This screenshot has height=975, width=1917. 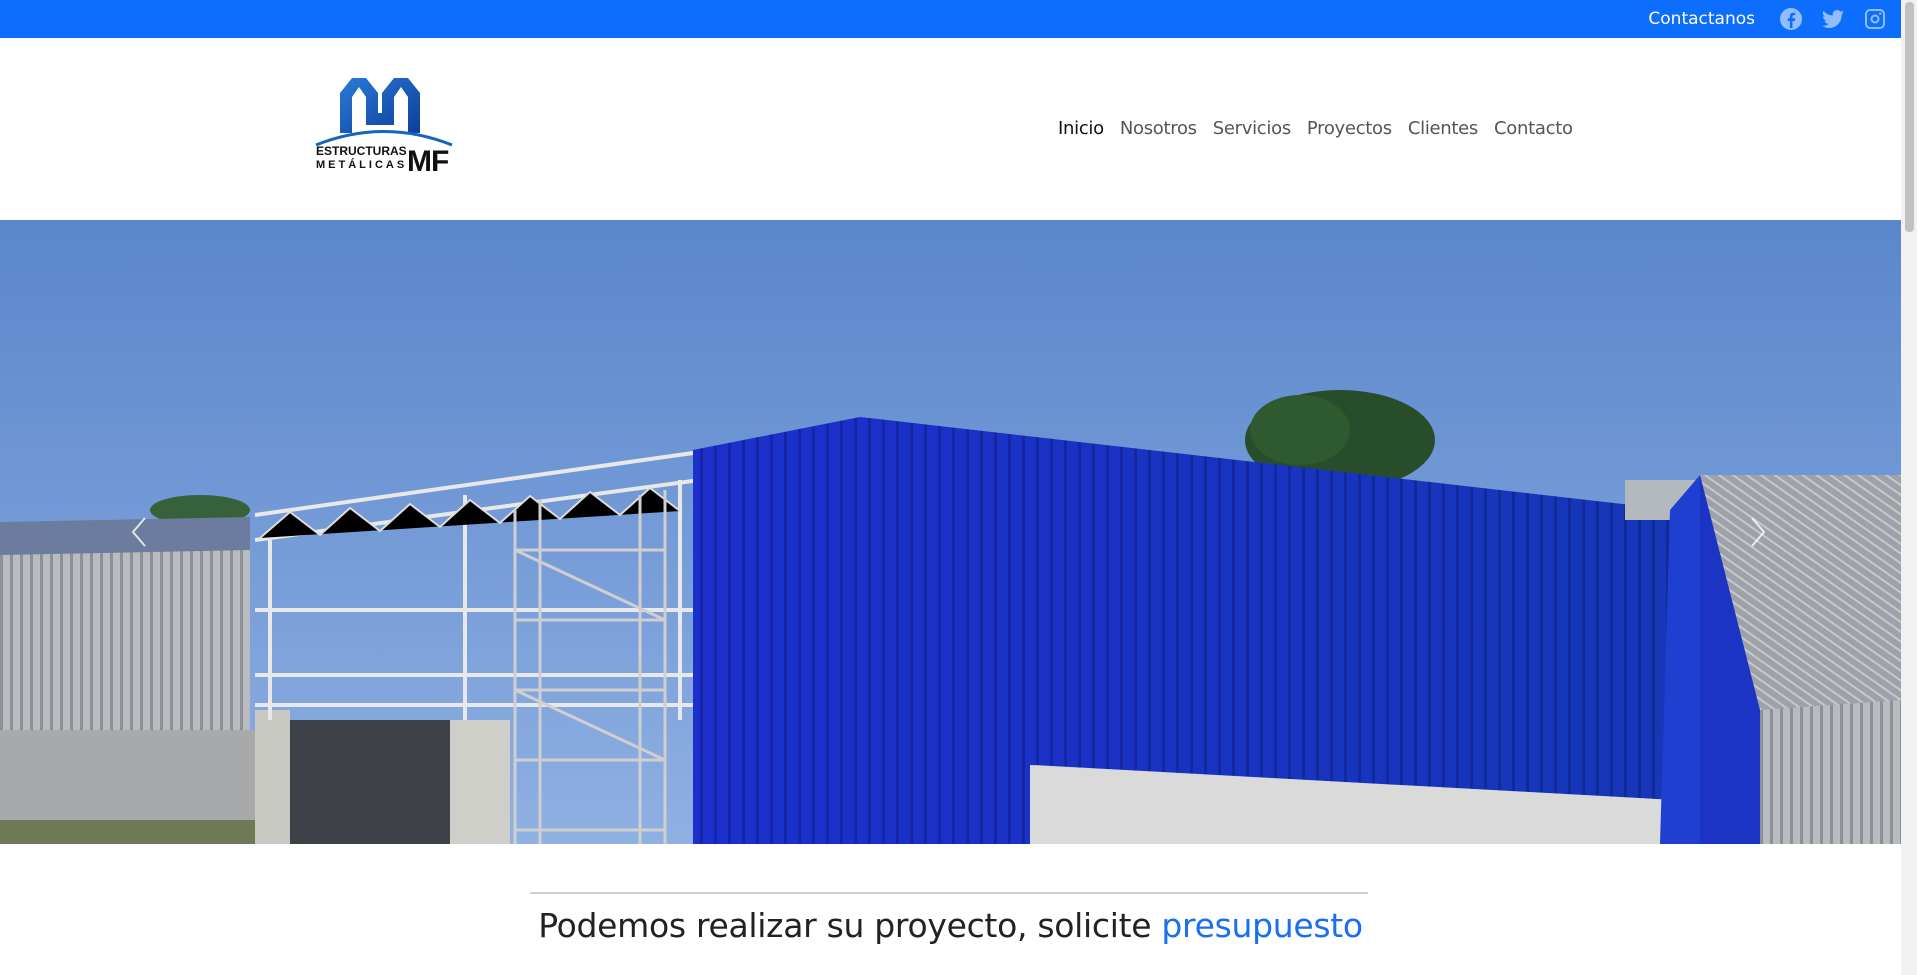 What do you see at coordinates (950, 19) in the screenshot?
I see `top-bar: Contactanos` at bounding box center [950, 19].